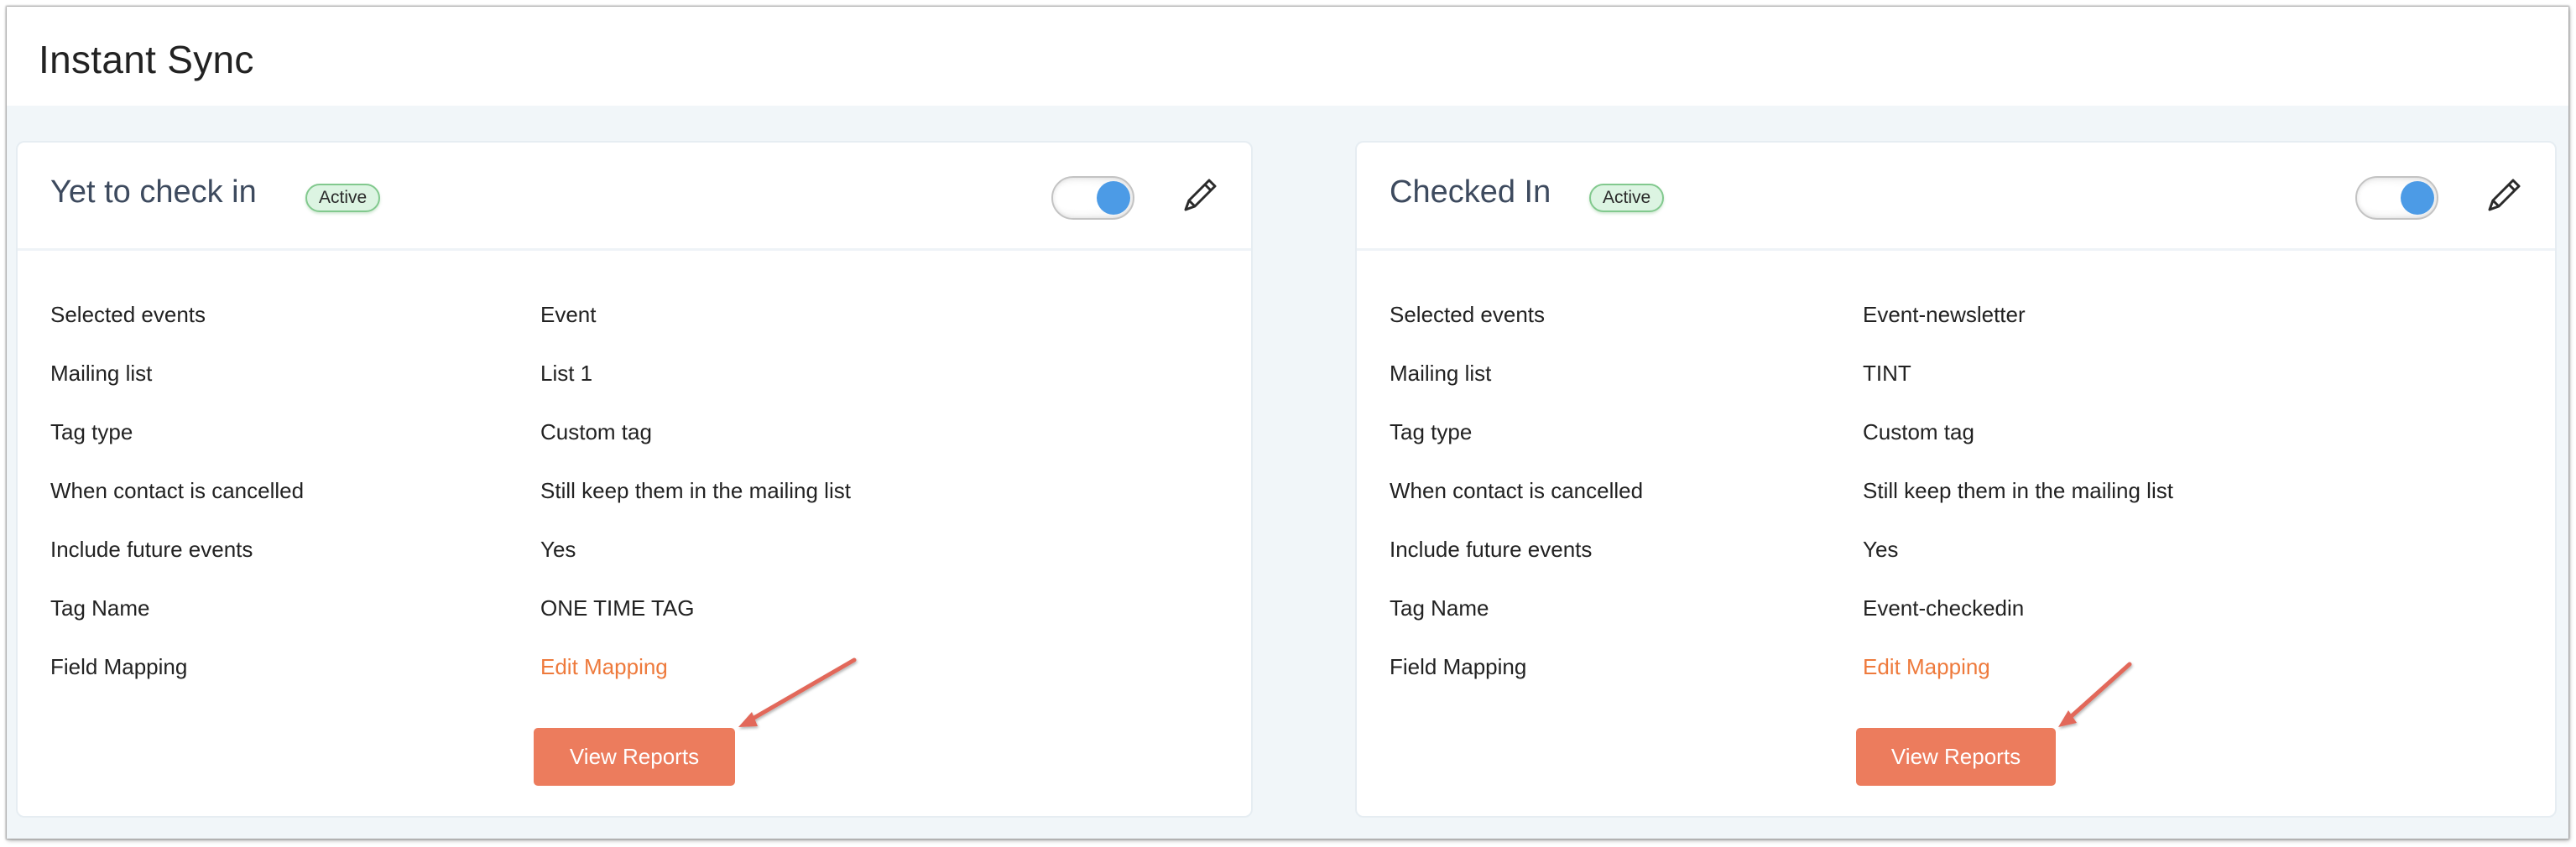 Image resolution: width=2576 pixels, height=847 pixels. What do you see at coordinates (1956, 373) in the screenshot?
I see `detail-row-mailing-list: Mailing list TINT` at bounding box center [1956, 373].